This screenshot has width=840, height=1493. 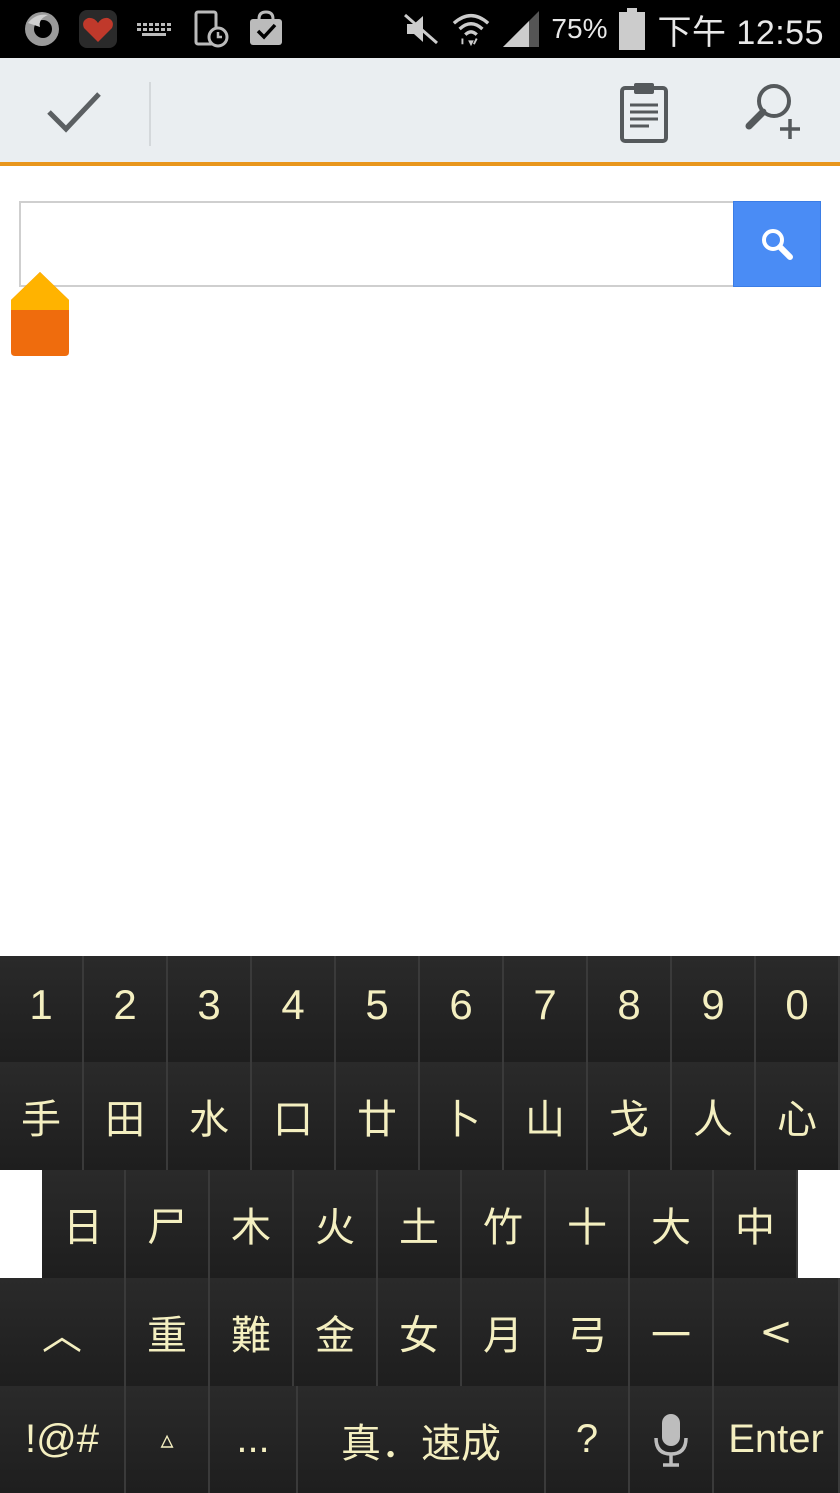 What do you see at coordinates (210, 29) in the screenshot?
I see `screen-time-icon` at bounding box center [210, 29].